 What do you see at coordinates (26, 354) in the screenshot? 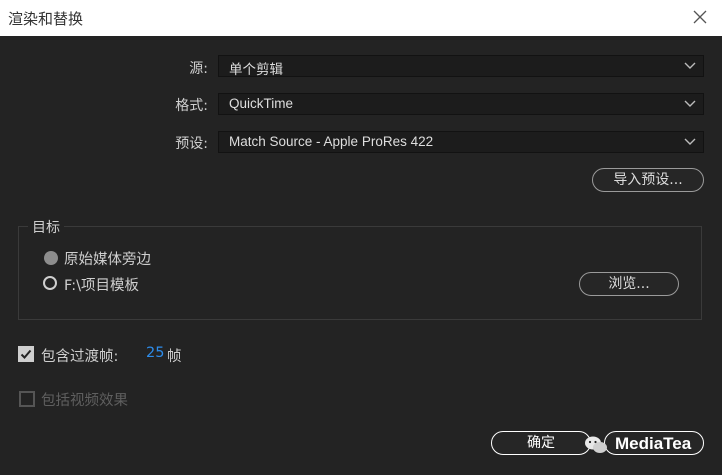
I see `include-handles-checkbox` at bounding box center [26, 354].